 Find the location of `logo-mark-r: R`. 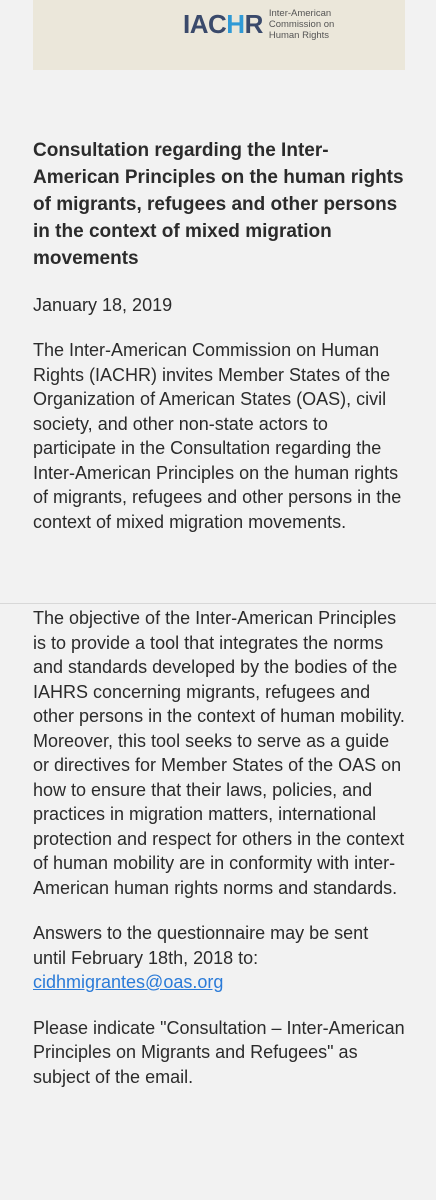

logo-mark-r: R is located at coordinates (254, 24).